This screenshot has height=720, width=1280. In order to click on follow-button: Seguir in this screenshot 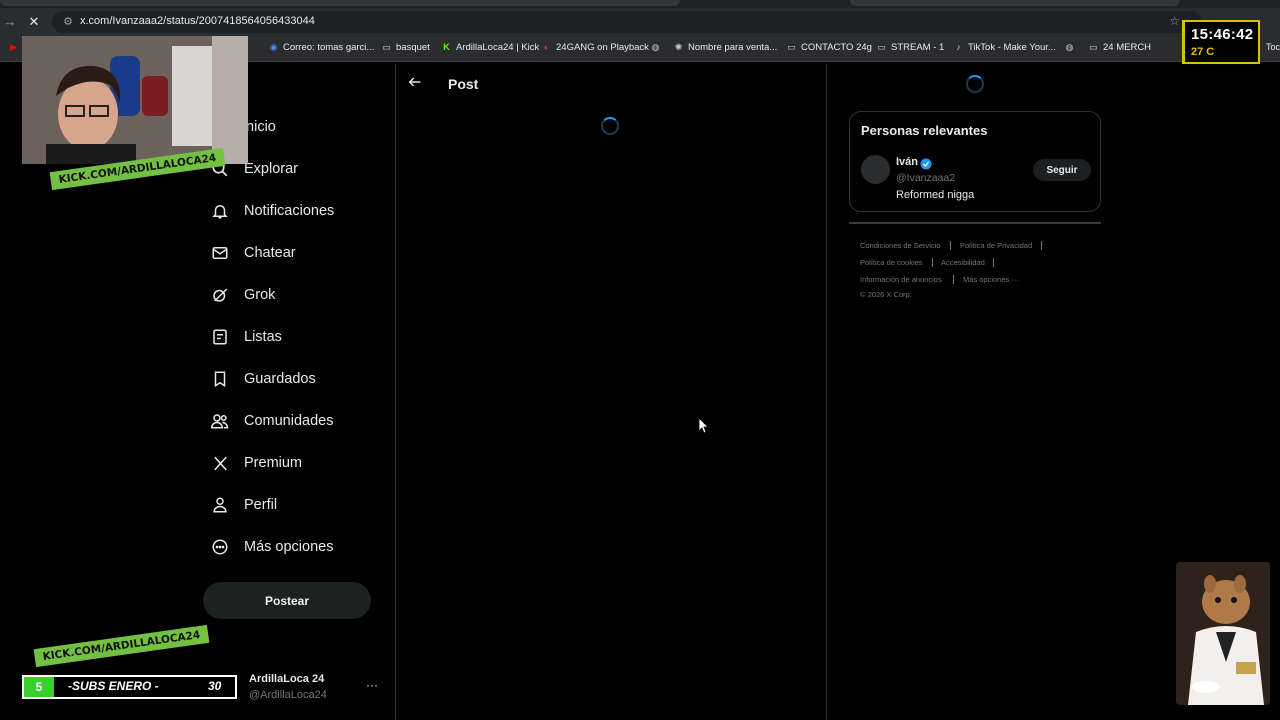, I will do `click(1062, 170)`.